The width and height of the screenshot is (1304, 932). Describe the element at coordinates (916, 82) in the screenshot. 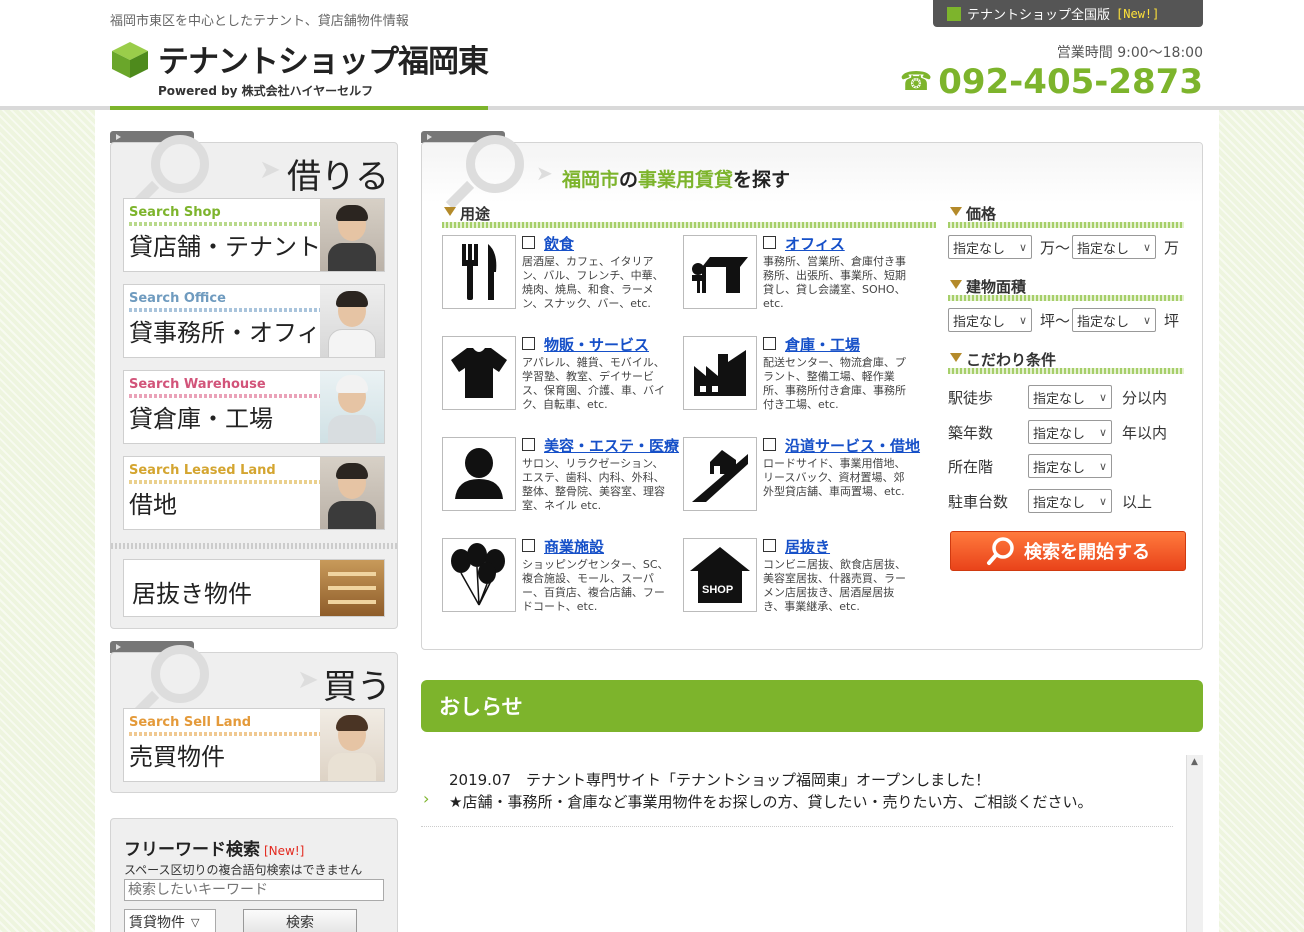

I see `phone-icon: ☎` at that location.